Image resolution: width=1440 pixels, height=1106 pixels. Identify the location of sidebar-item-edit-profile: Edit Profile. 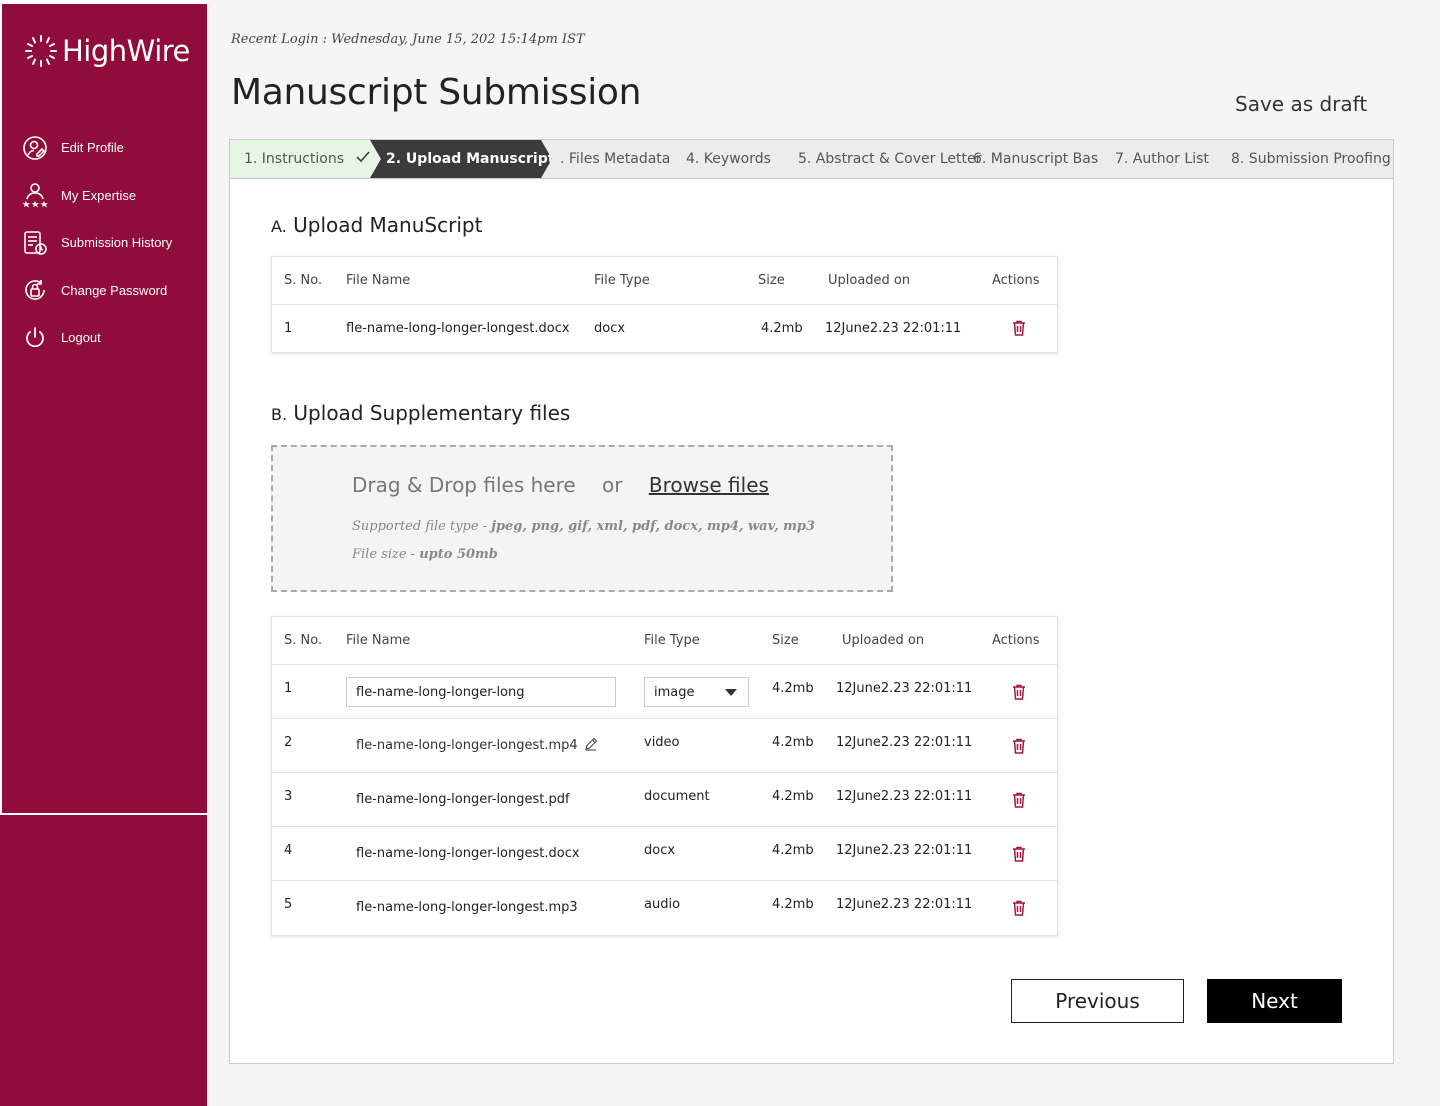
(97, 148).